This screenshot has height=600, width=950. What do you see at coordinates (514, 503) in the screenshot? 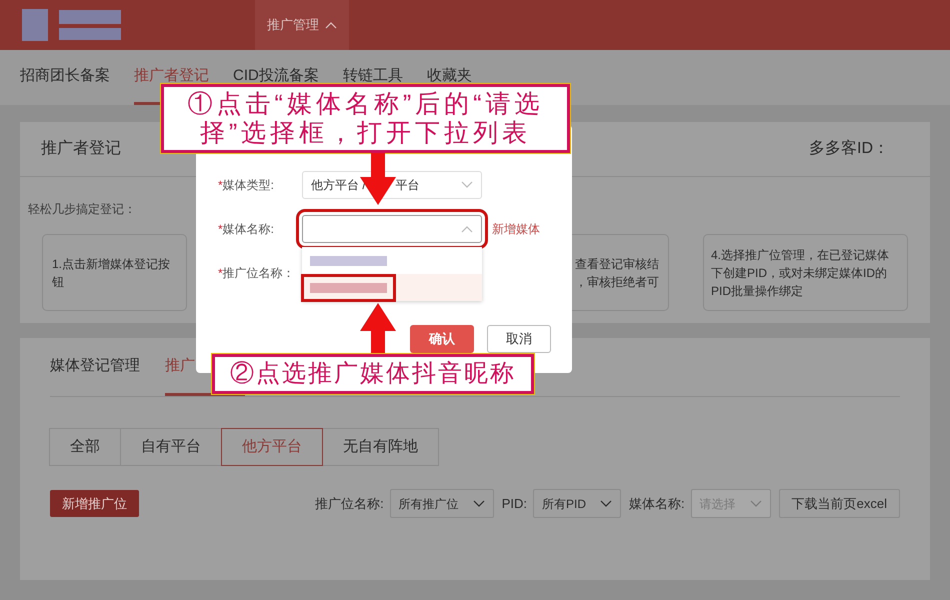
I see `filter-label: PID:` at bounding box center [514, 503].